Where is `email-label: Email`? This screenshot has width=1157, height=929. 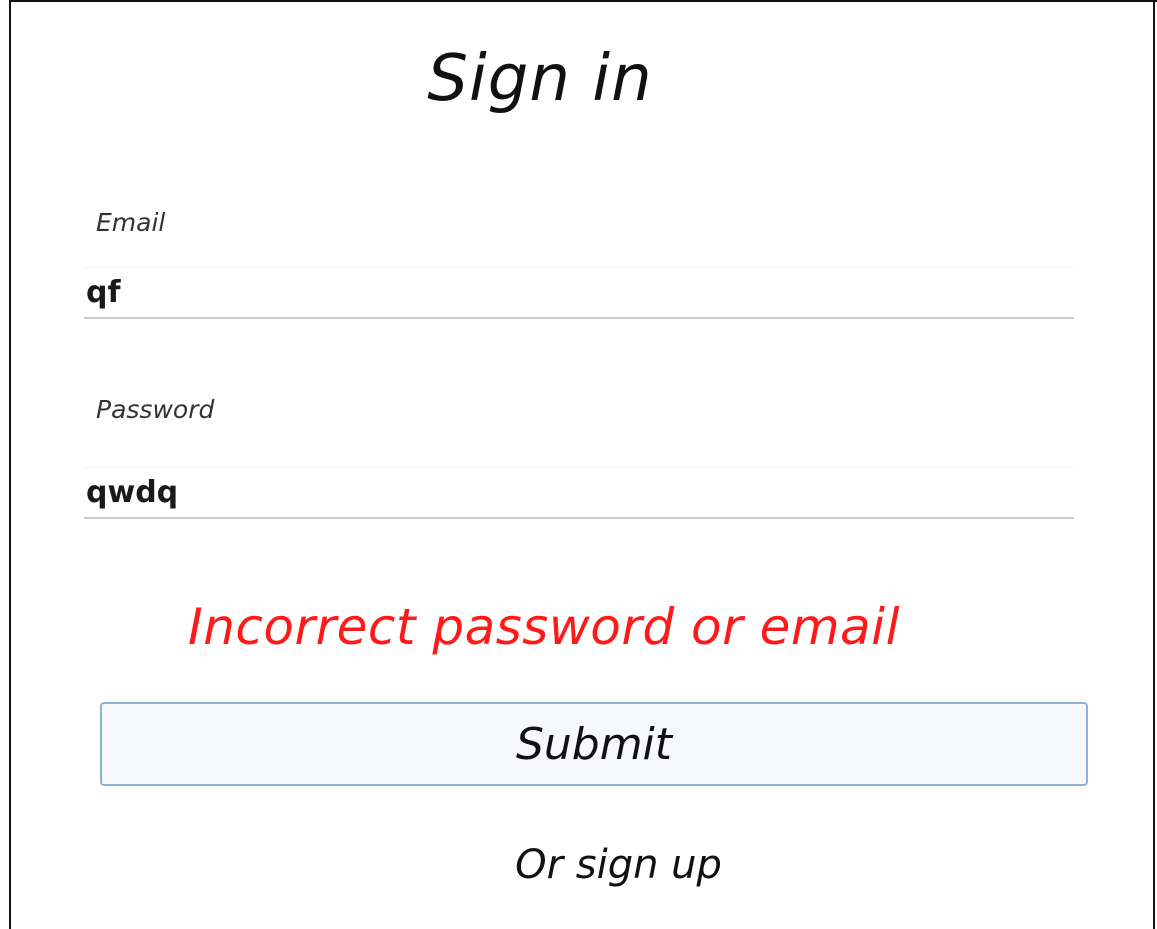
email-label: Email is located at coordinates (131, 222).